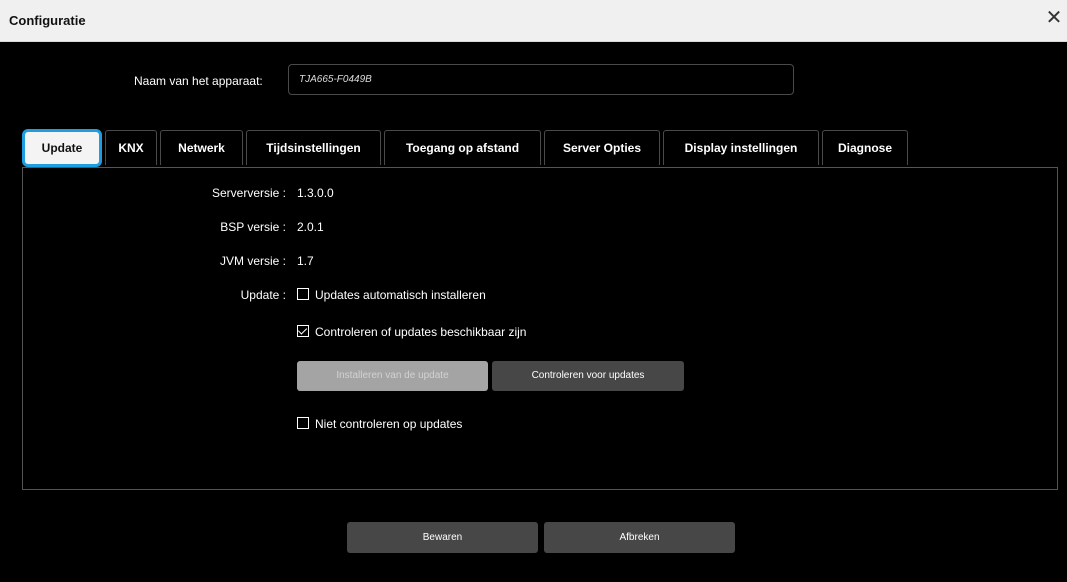  What do you see at coordinates (1054, 18) in the screenshot?
I see `close-icon: ✕` at bounding box center [1054, 18].